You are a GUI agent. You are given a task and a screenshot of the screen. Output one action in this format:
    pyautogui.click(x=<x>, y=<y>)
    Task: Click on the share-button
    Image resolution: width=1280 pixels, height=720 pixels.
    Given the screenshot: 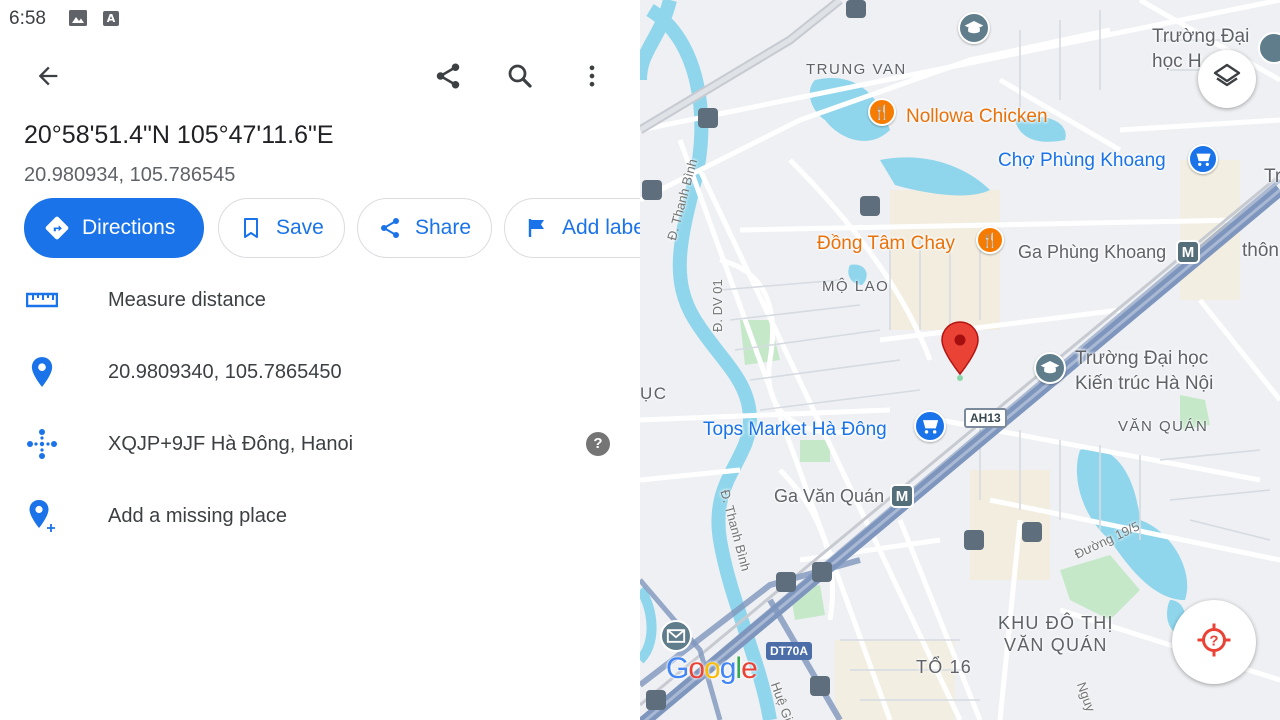 What is the action you would take?
    pyautogui.click(x=448, y=78)
    